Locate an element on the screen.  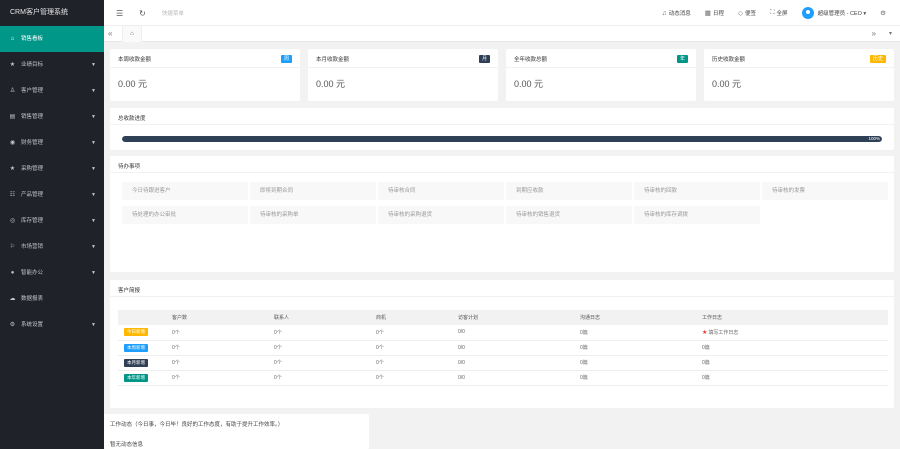
stat-title: 全年收款总额 is located at coordinates (531, 60).